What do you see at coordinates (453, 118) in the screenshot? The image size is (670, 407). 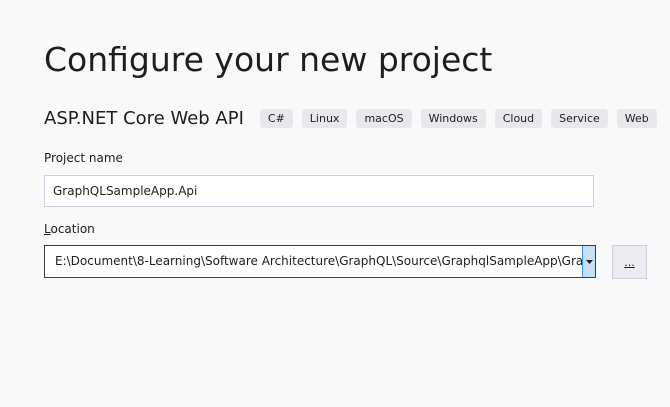 I see `tag-windows: Windows` at bounding box center [453, 118].